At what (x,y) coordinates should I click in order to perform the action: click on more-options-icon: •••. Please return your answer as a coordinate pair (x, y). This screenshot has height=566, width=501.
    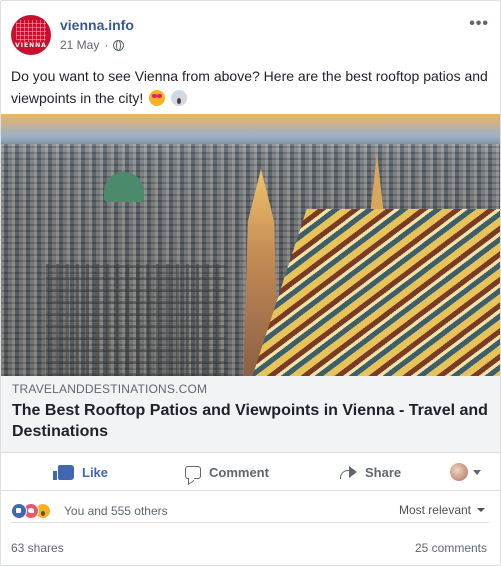
    Looking at the image, I should click on (479, 24).